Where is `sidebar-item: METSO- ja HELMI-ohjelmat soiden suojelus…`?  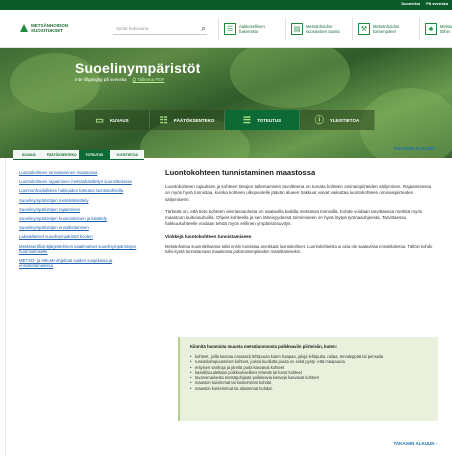
sidebar-item: METSO- ja HELMI-ohjelmat soiden suojelus… is located at coordinates (78, 263).